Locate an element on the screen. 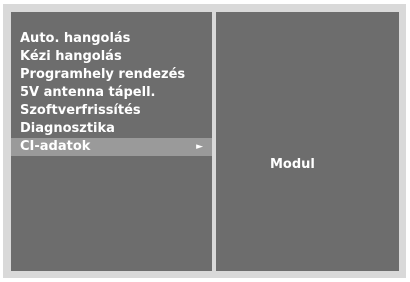  menu-item-antenna-power: 5V antenna tápell. is located at coordinates (111, 93).